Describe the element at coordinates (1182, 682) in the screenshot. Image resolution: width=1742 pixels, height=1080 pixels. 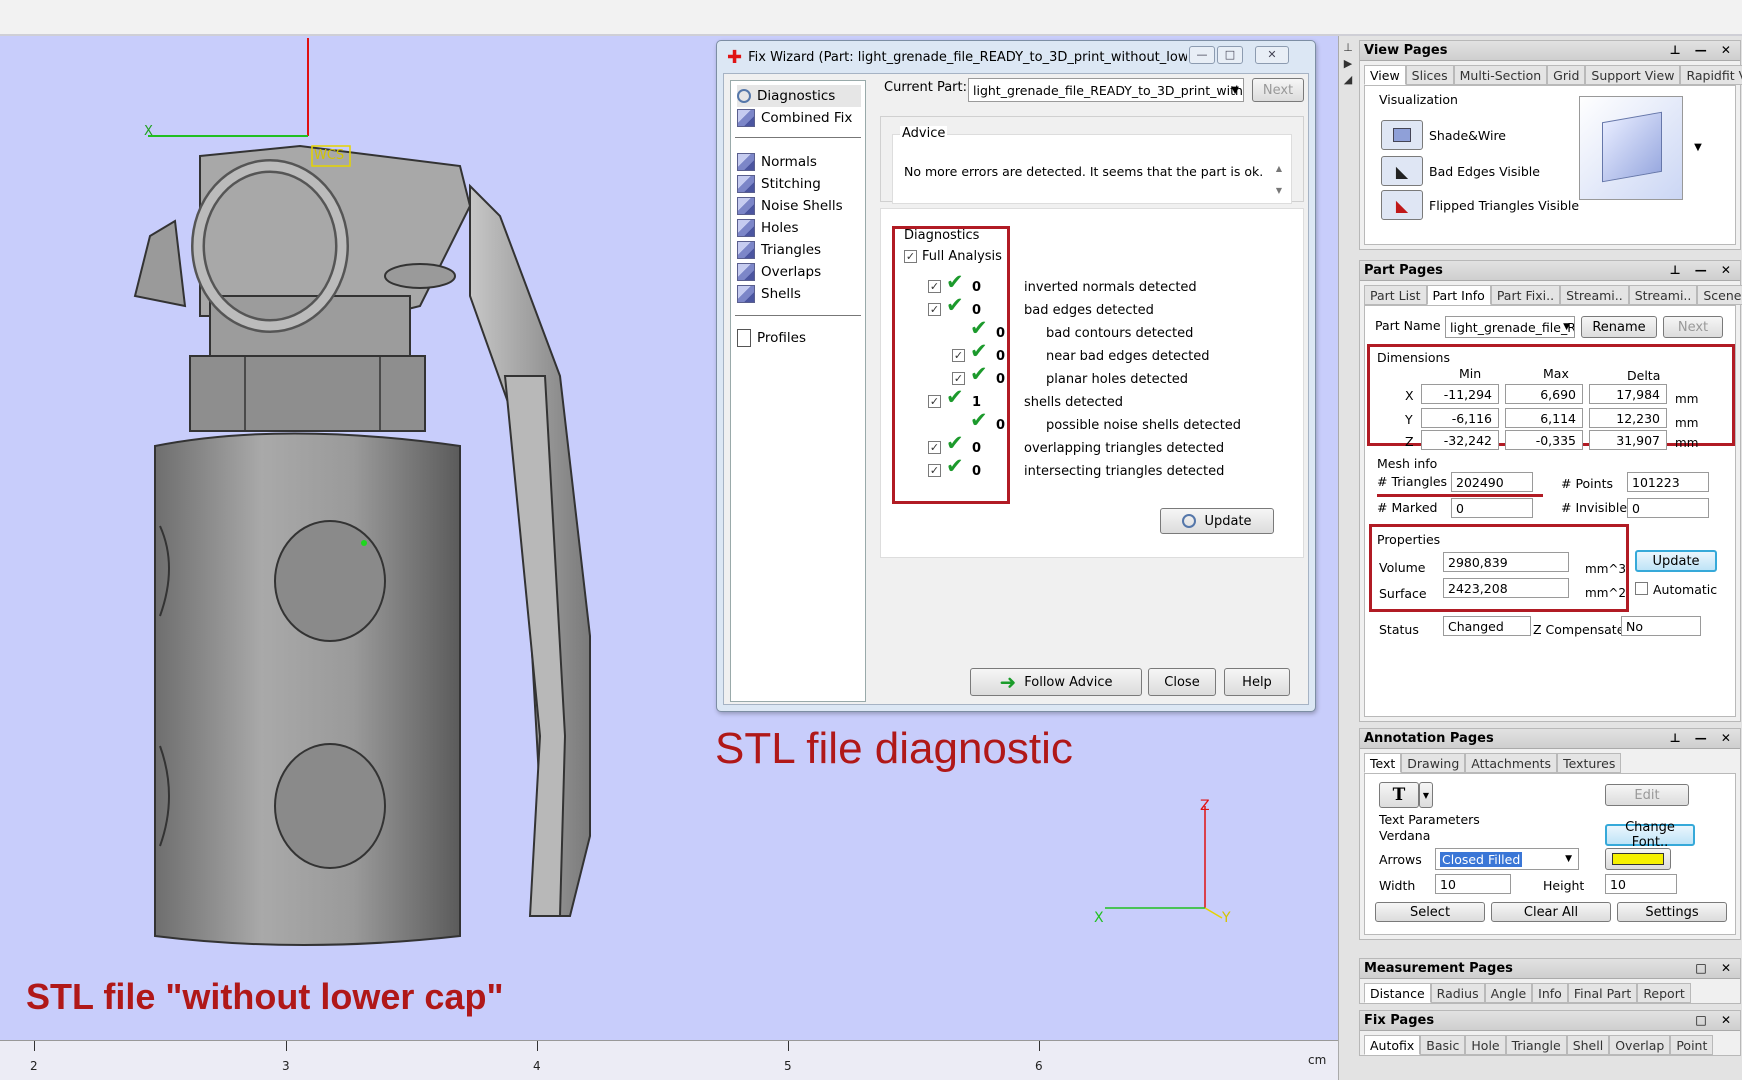
I see `close-button: Close` at that location.